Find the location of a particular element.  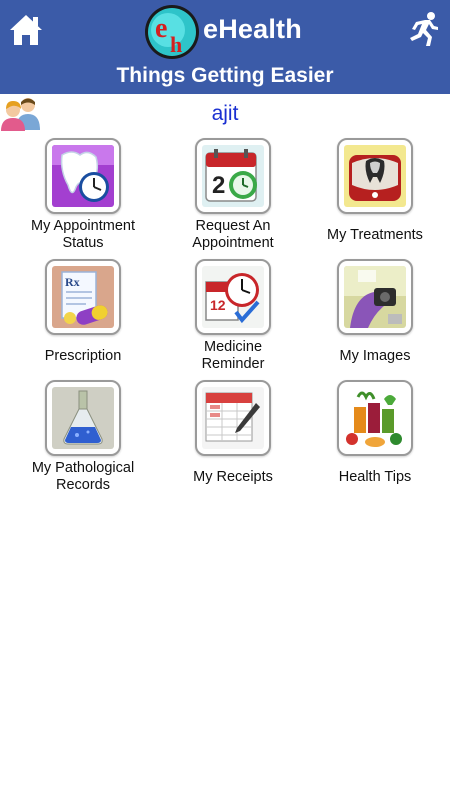

menu-item-medicine-reminder: 12 Medicine Reminder is located at coordinates (233, 319).